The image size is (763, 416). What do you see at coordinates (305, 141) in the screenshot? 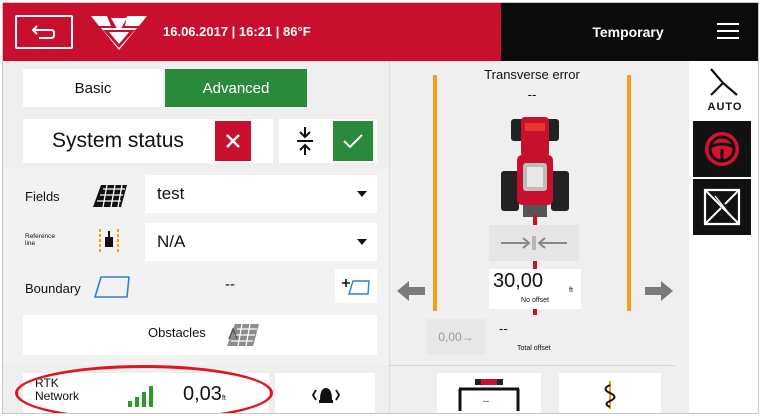
I see `converge-arrows-icon` at bounding box center [305, 141].